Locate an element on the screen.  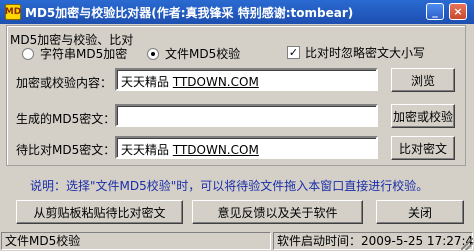
close-button: 关闭 is located at coordinates (420, 212).